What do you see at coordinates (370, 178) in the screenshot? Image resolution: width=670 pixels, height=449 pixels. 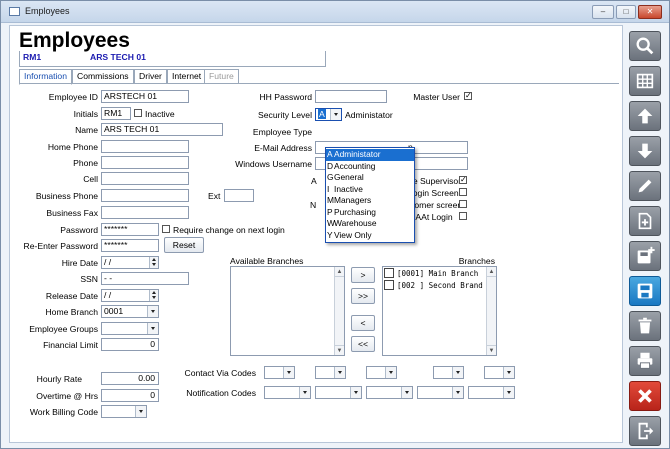 I see `security-option: GGeneral` at bounding box center [370, 178].